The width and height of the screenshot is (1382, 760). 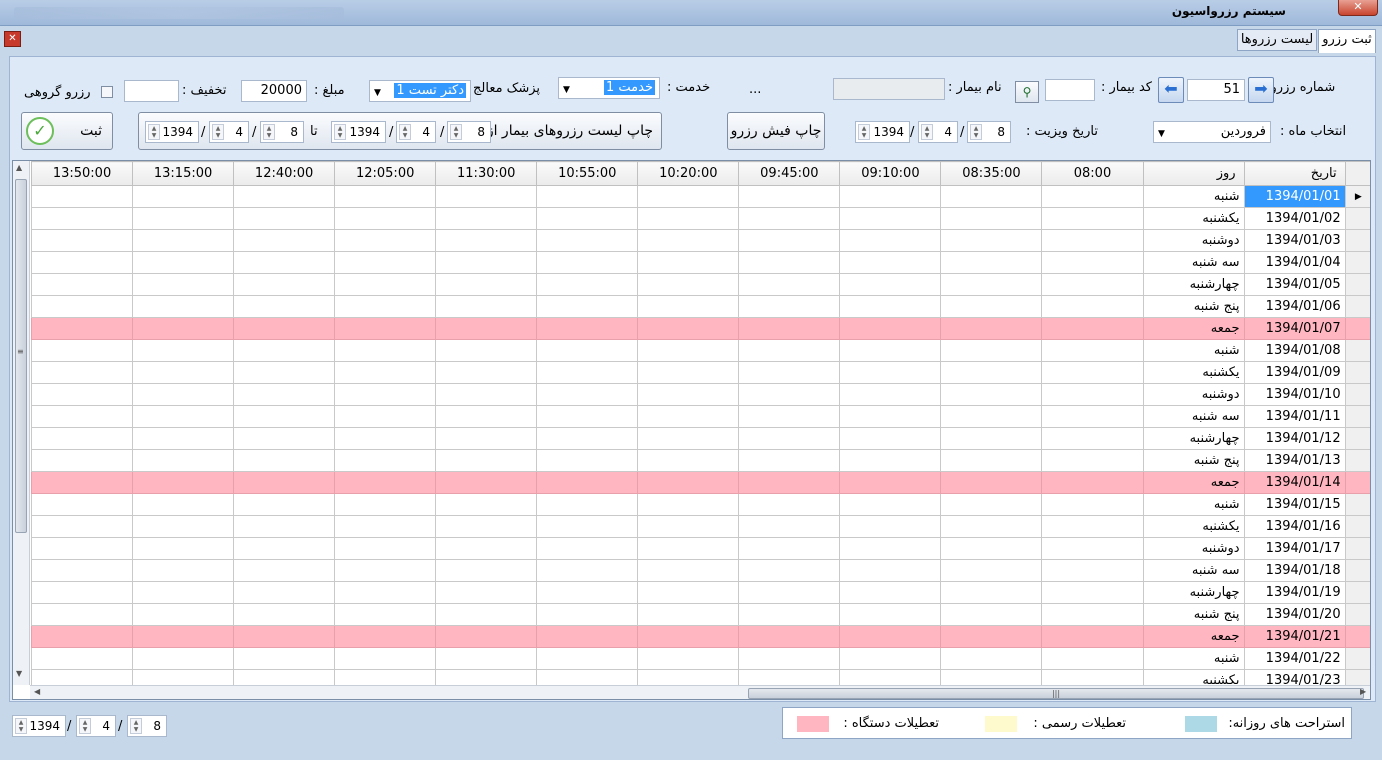 What do you see at coordinates (700, 306) in the screenshot?
I see `table-row: پنج شنبه 1394/01/06` at bounding box center [700, 306].